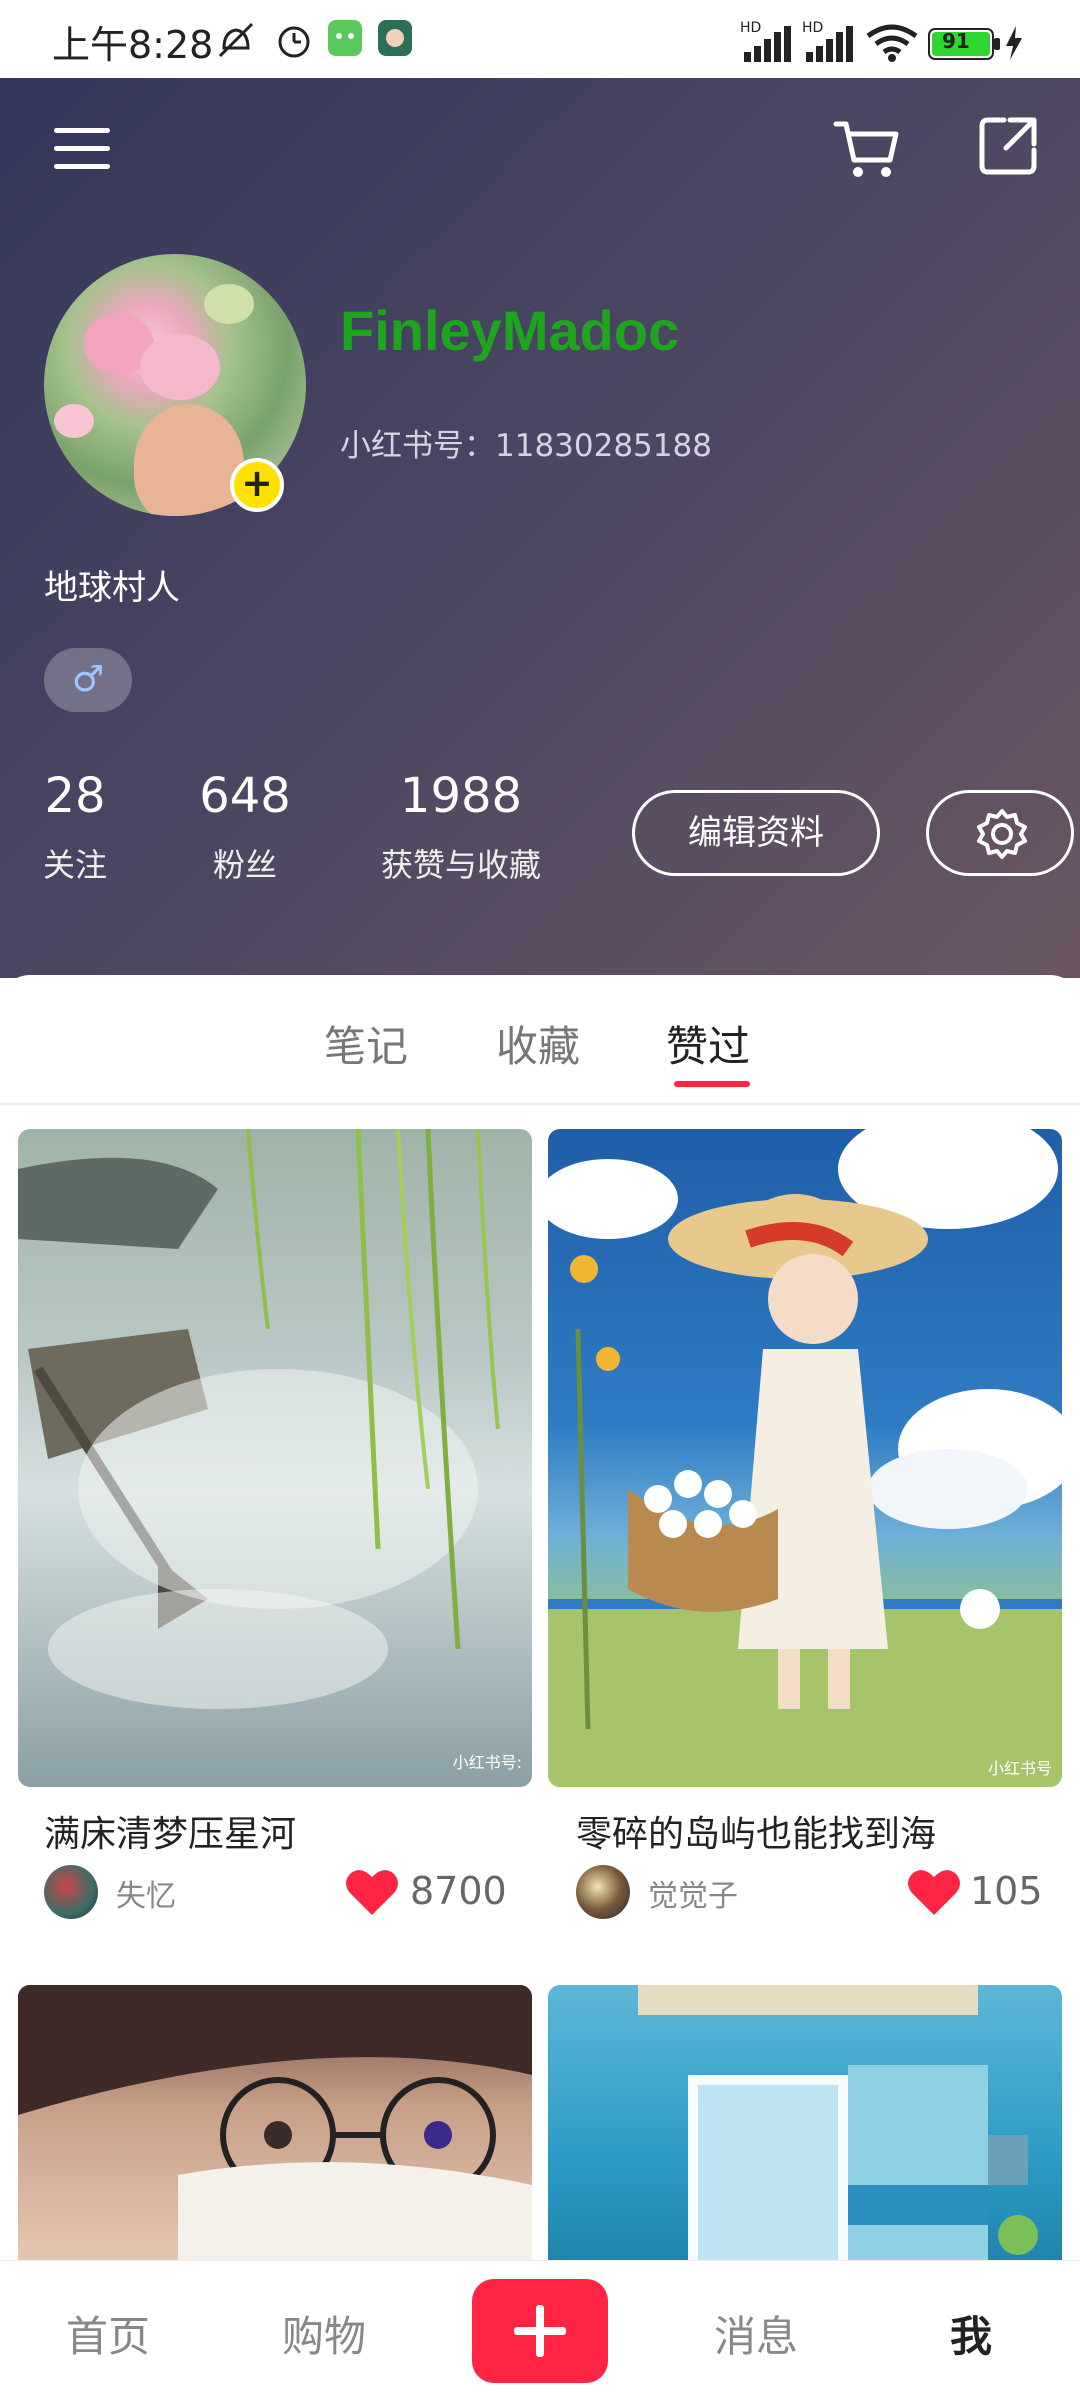 This screenshot has height=2401, width=1080. I want to click on card-2-heart-icon, so click(934, 1894).